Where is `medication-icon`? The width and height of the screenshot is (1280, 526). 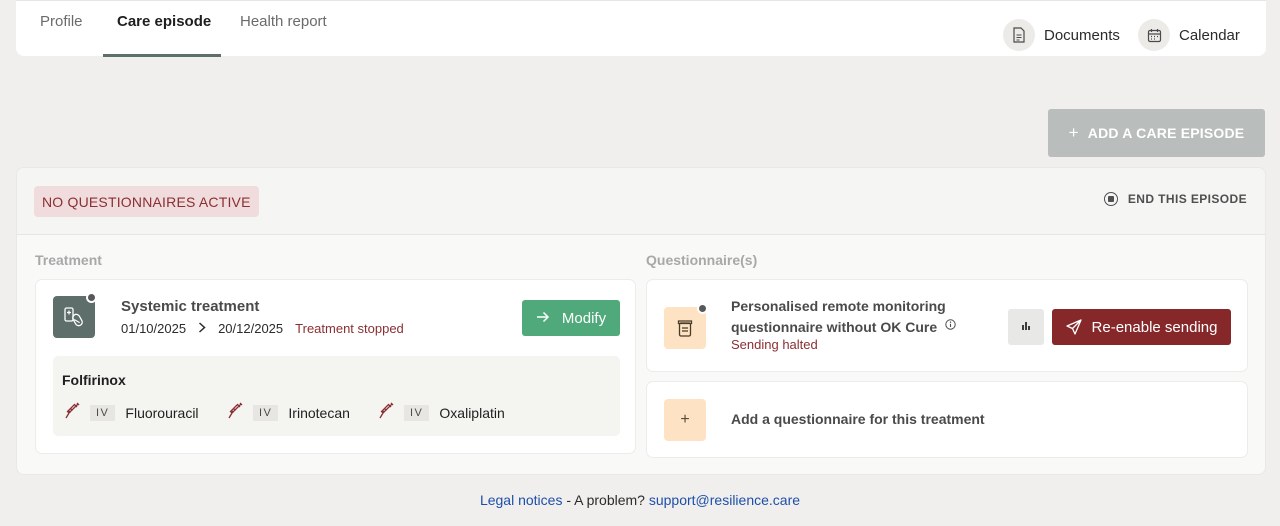 medication-icon is located at coordinates (75, 315).